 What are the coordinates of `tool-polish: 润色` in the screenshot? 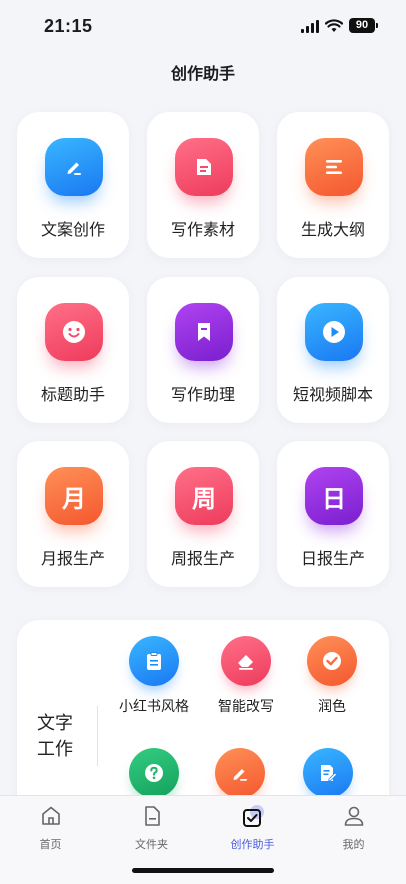 It's located at (332, 676).